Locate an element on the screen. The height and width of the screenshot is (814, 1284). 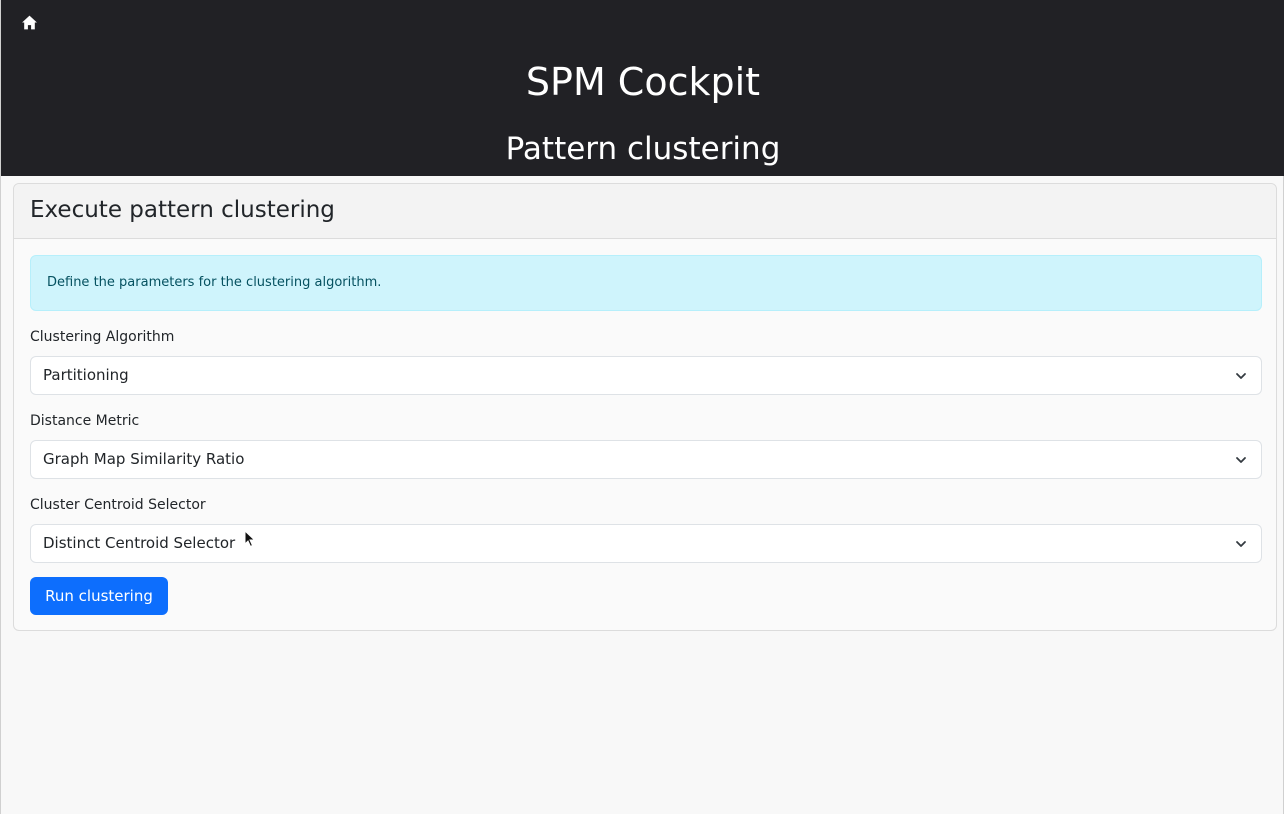
cluster-centroid-selector-select: Distinct Centroid Selector is located at coordinates (646, 543).